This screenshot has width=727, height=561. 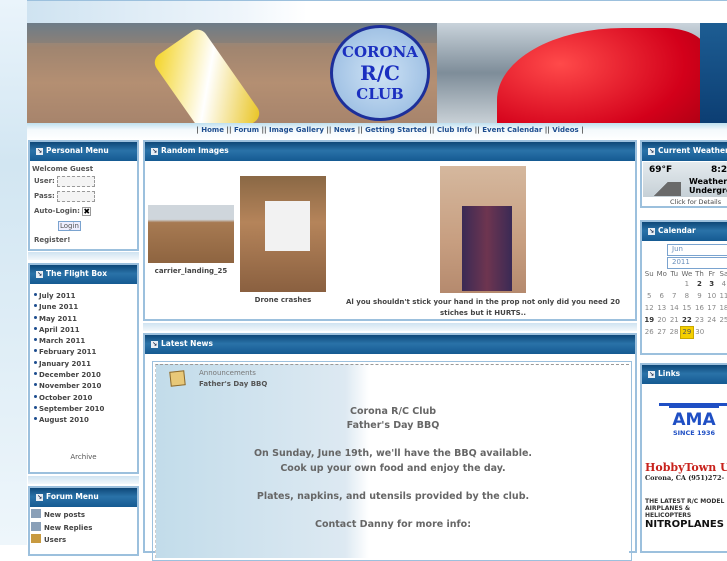 I want to click on calendar-day: 6, so click(x=661, y=296).